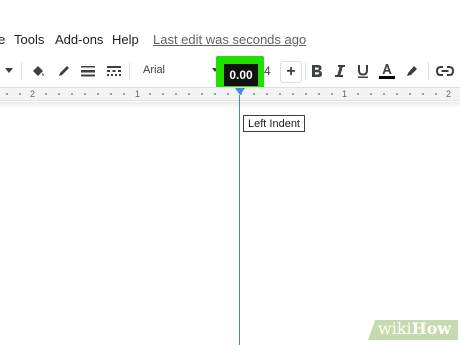  What do you see at coordinates (239, 220) in the screenshot?
I see `indent-guide-line` at bounding box center [239, 220].